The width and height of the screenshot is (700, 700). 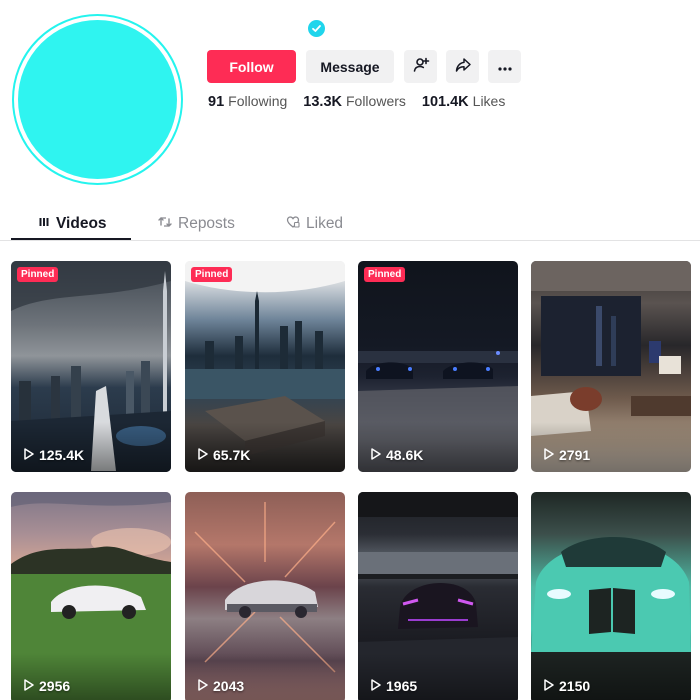 I want to click on view-count-value: 125.4K, so click(x=62, y=455).